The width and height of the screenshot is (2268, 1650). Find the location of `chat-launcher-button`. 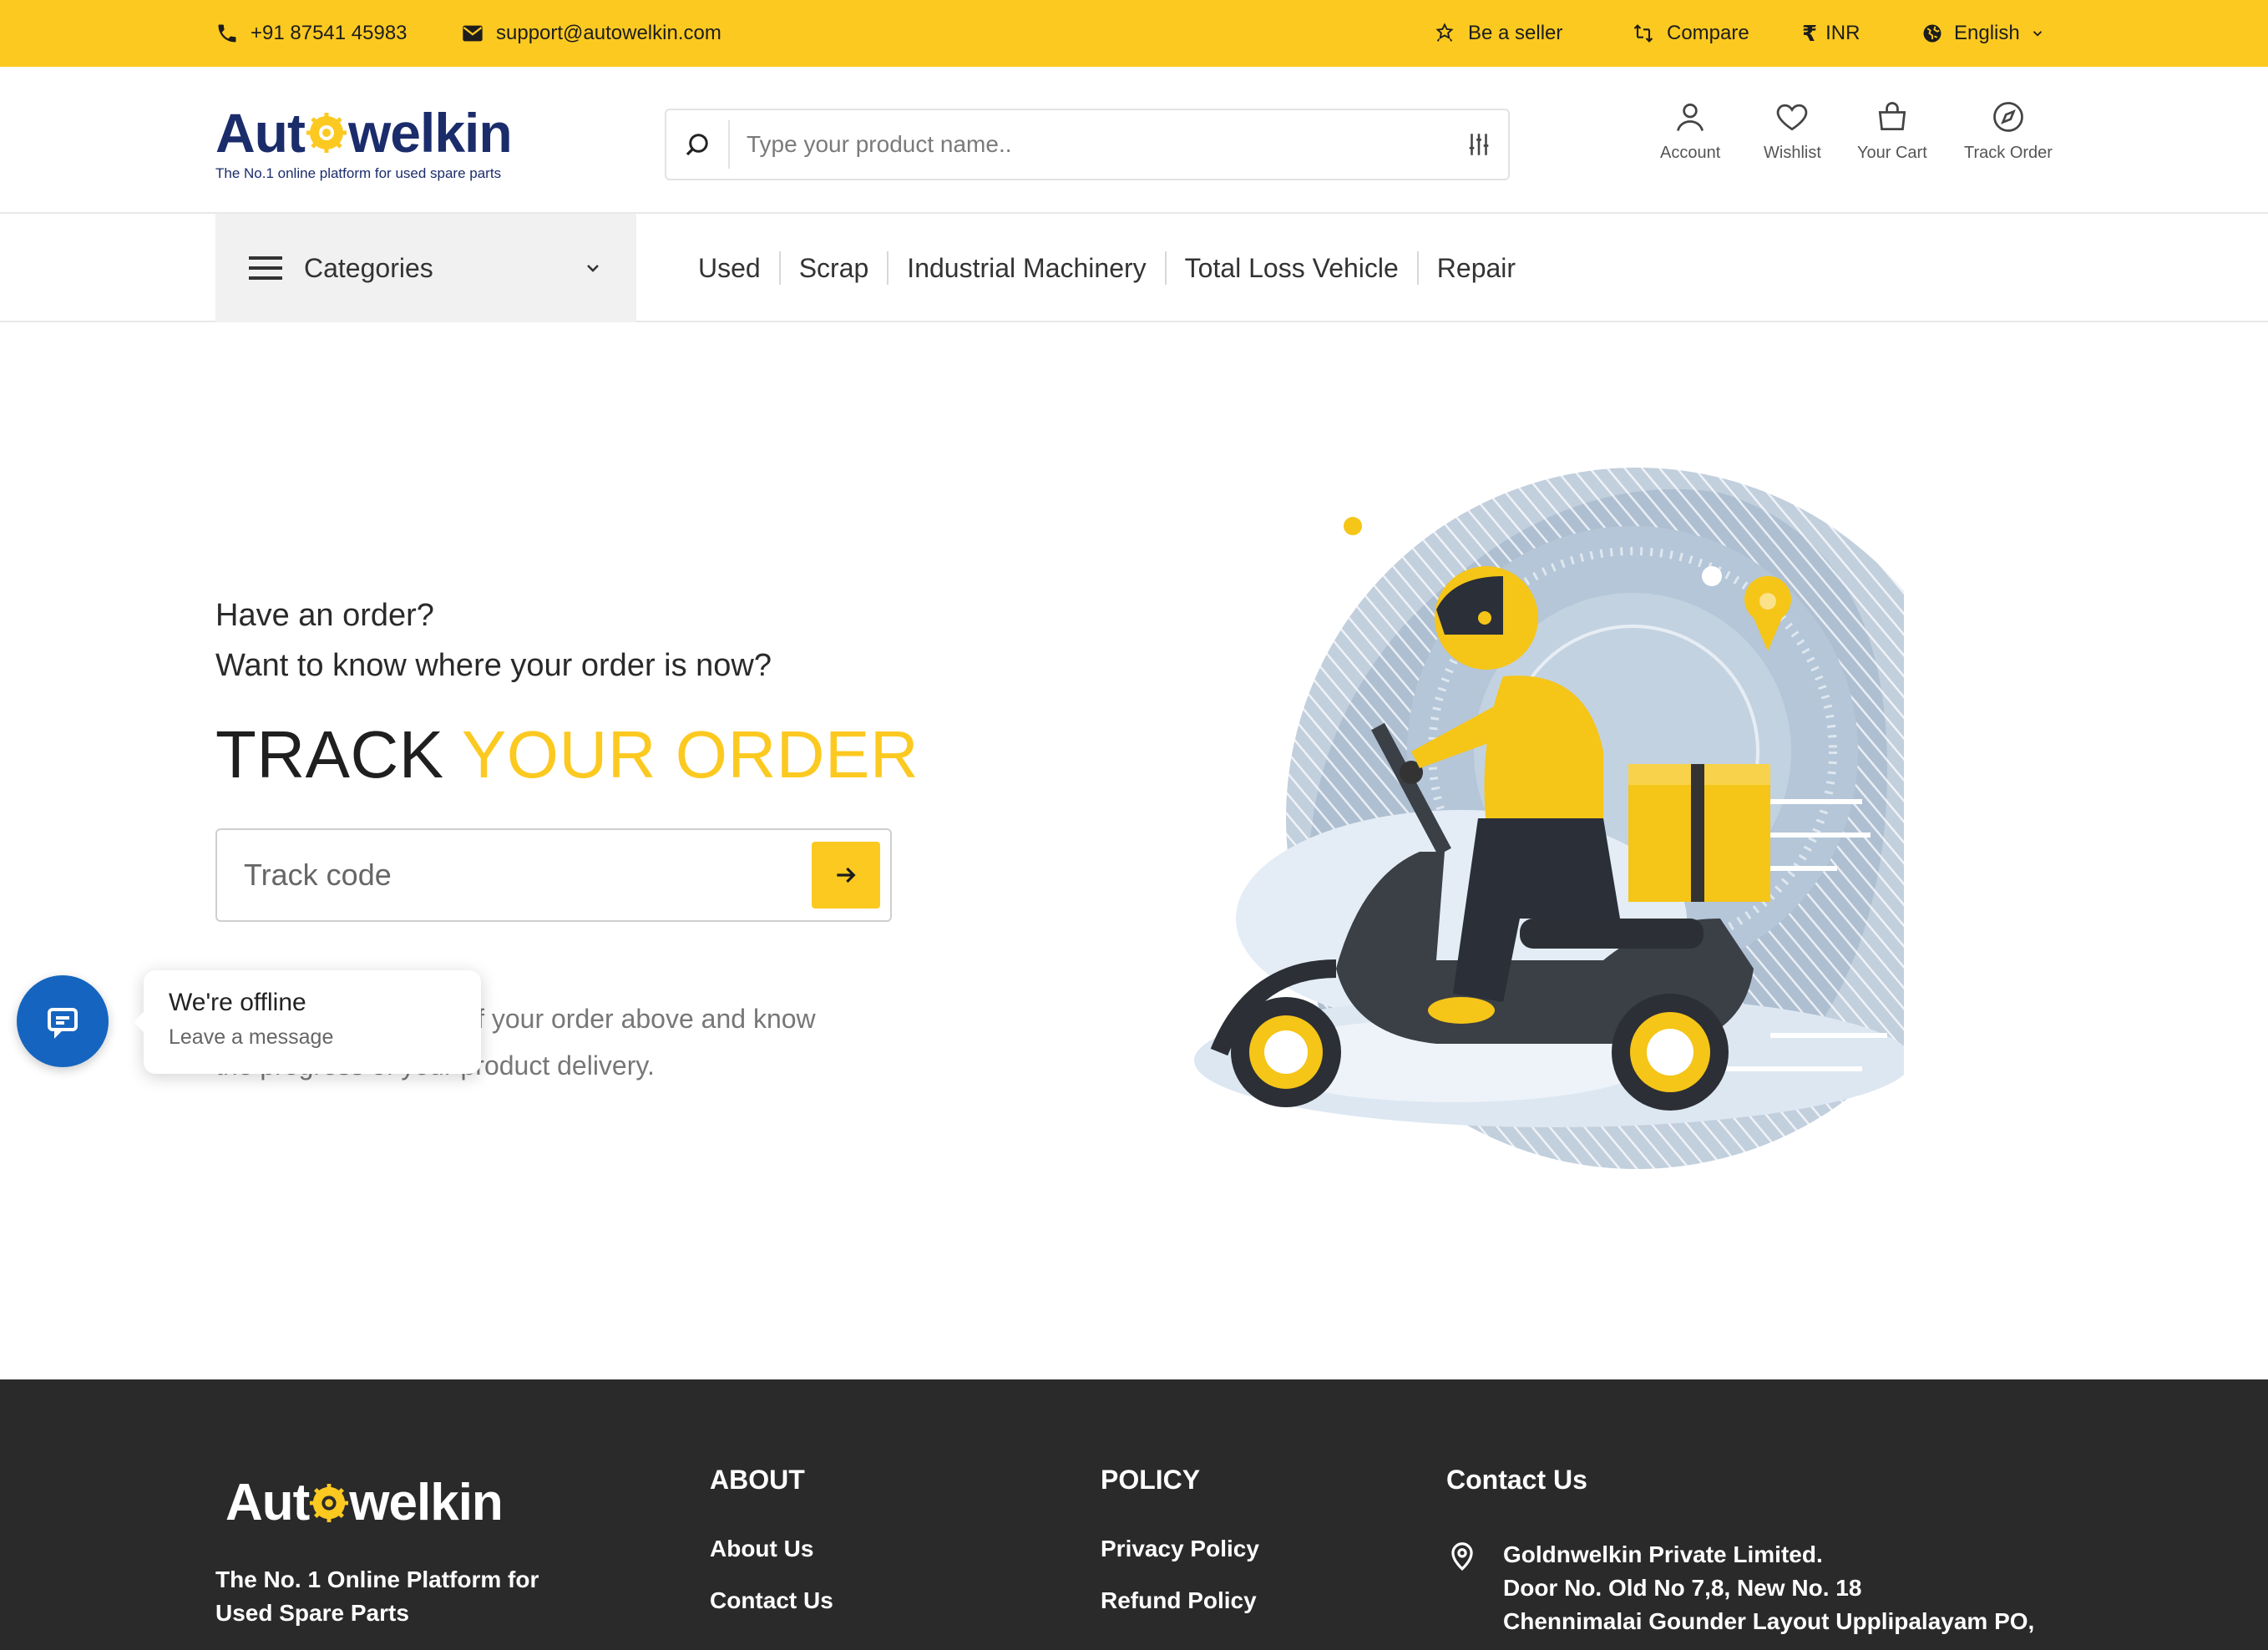

chat-launcher-button is located at coordinates (63, 1021).